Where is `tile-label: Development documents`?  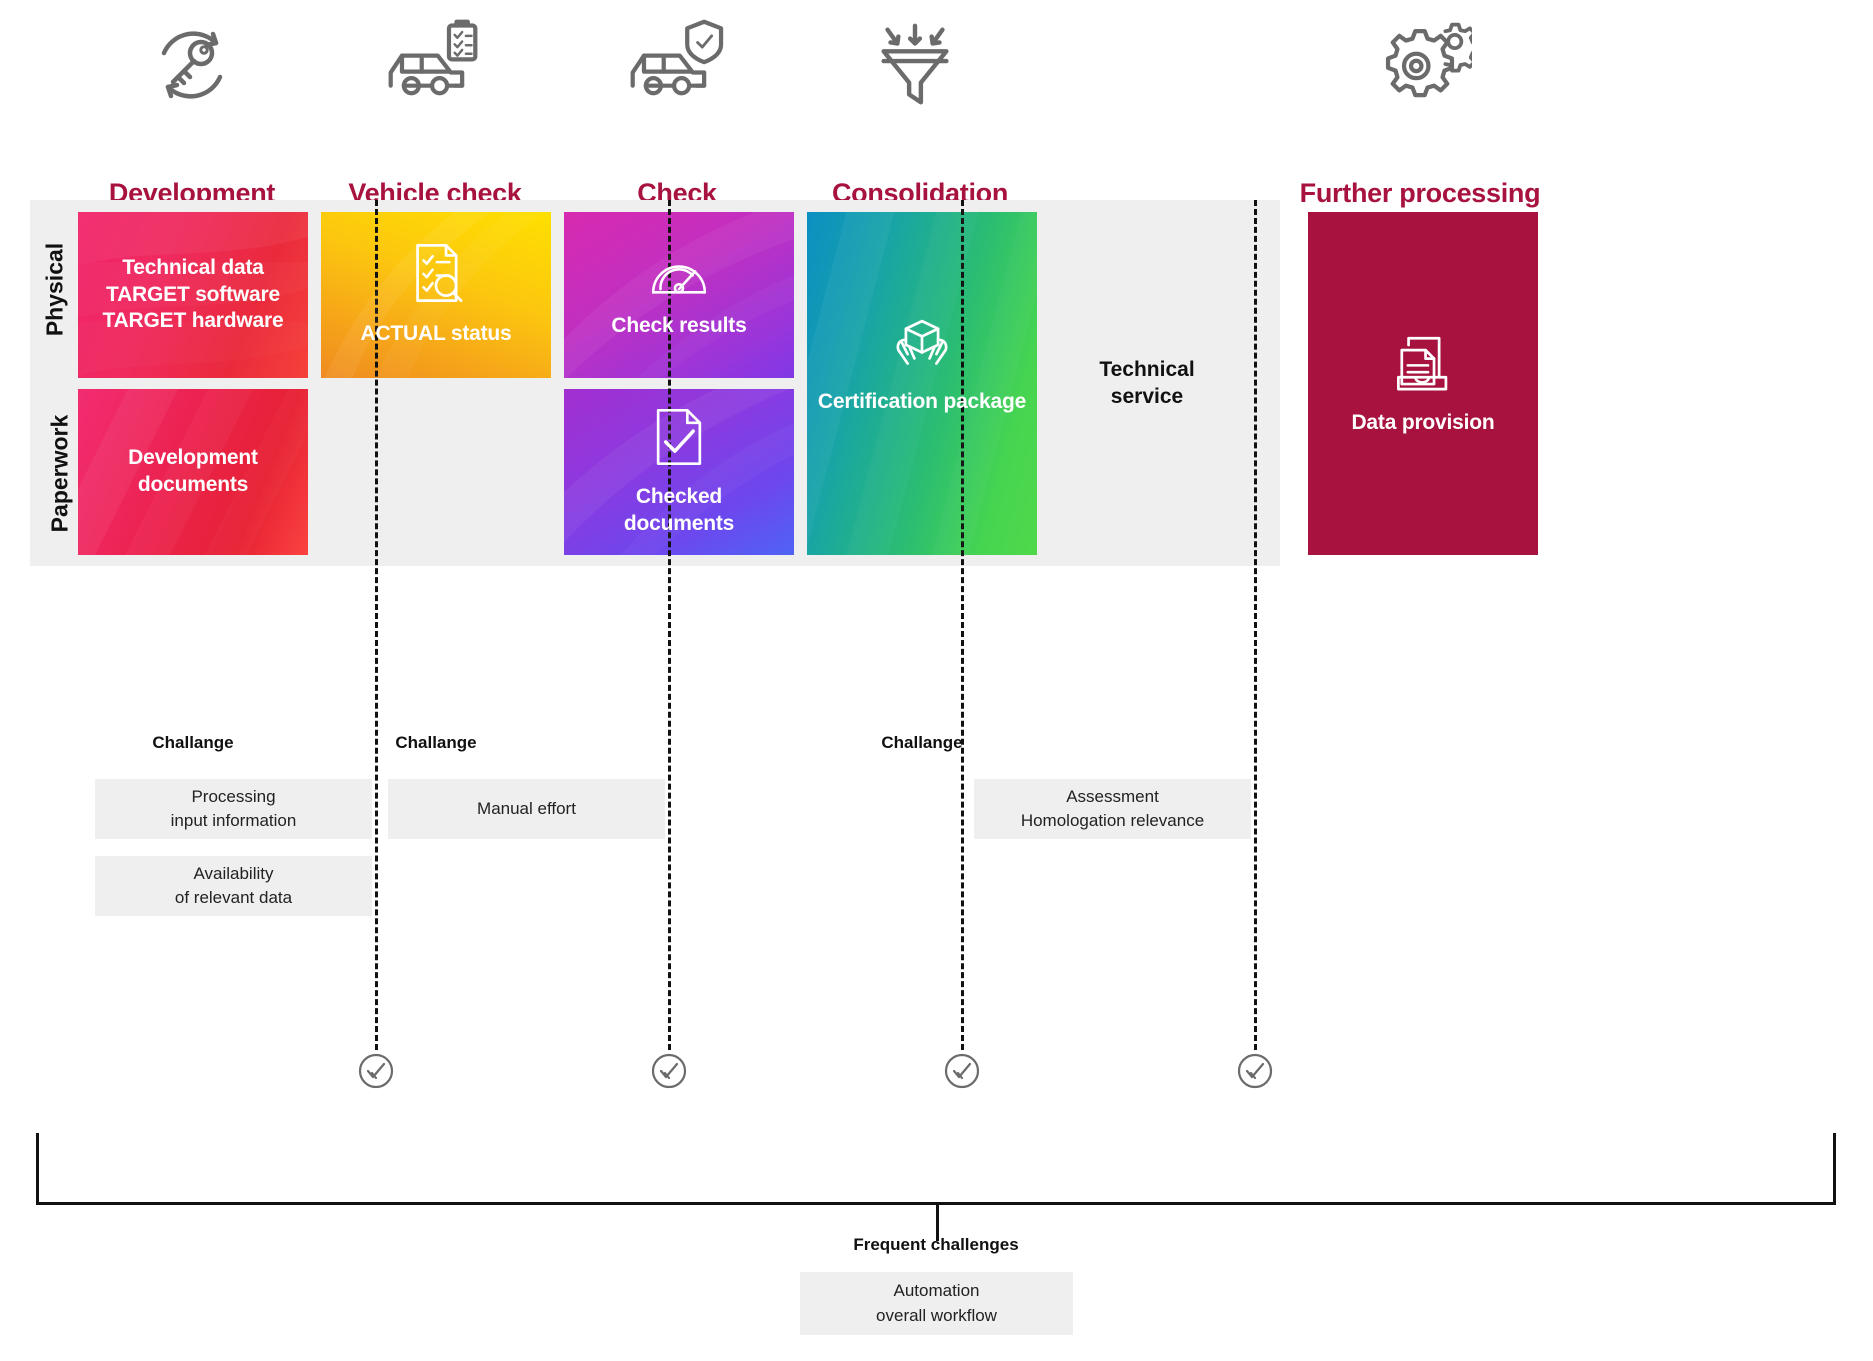 tile-label: Development documents is located at coordinates (193, 471).